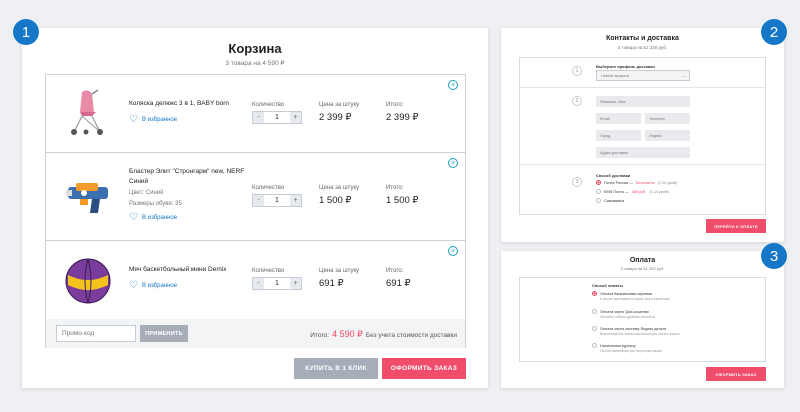 This screenshot has height=412, width=800. I want to click on cart-subtitle: 3 товара на 4 590 ₽, so click(255, 63).